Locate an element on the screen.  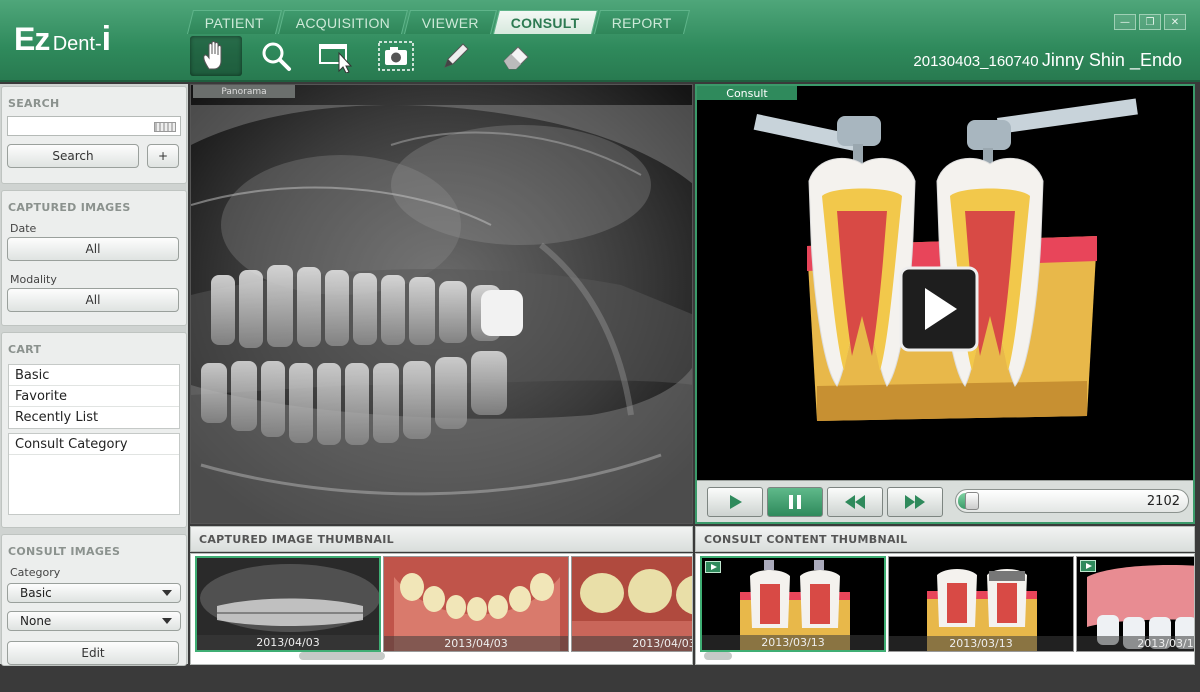
tab-acquisition: ACQUISITION is located at coordinates (343, 22).